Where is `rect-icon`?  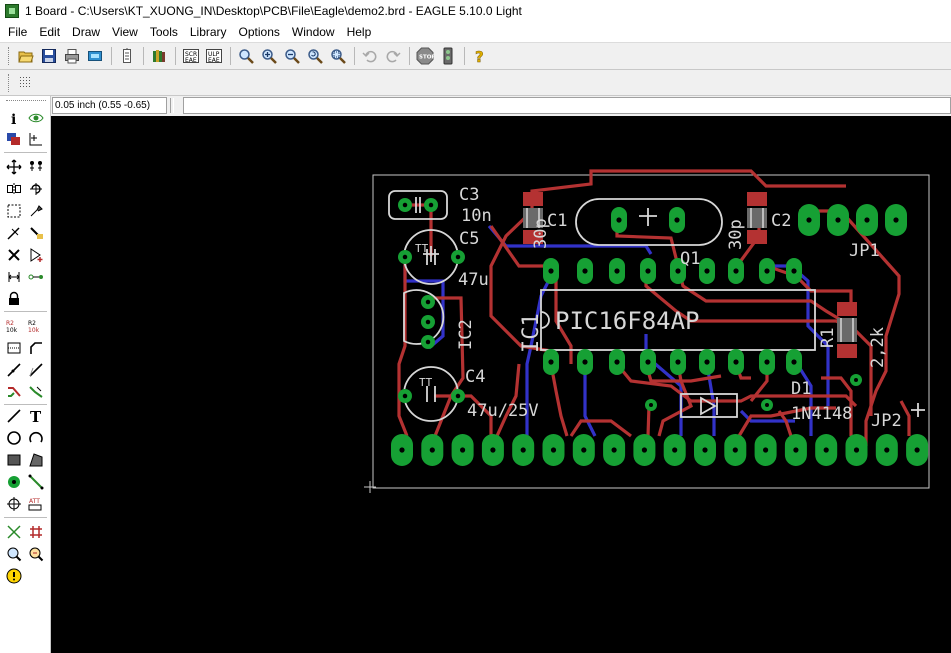
rect-icon is located at coordinates (14, 460).